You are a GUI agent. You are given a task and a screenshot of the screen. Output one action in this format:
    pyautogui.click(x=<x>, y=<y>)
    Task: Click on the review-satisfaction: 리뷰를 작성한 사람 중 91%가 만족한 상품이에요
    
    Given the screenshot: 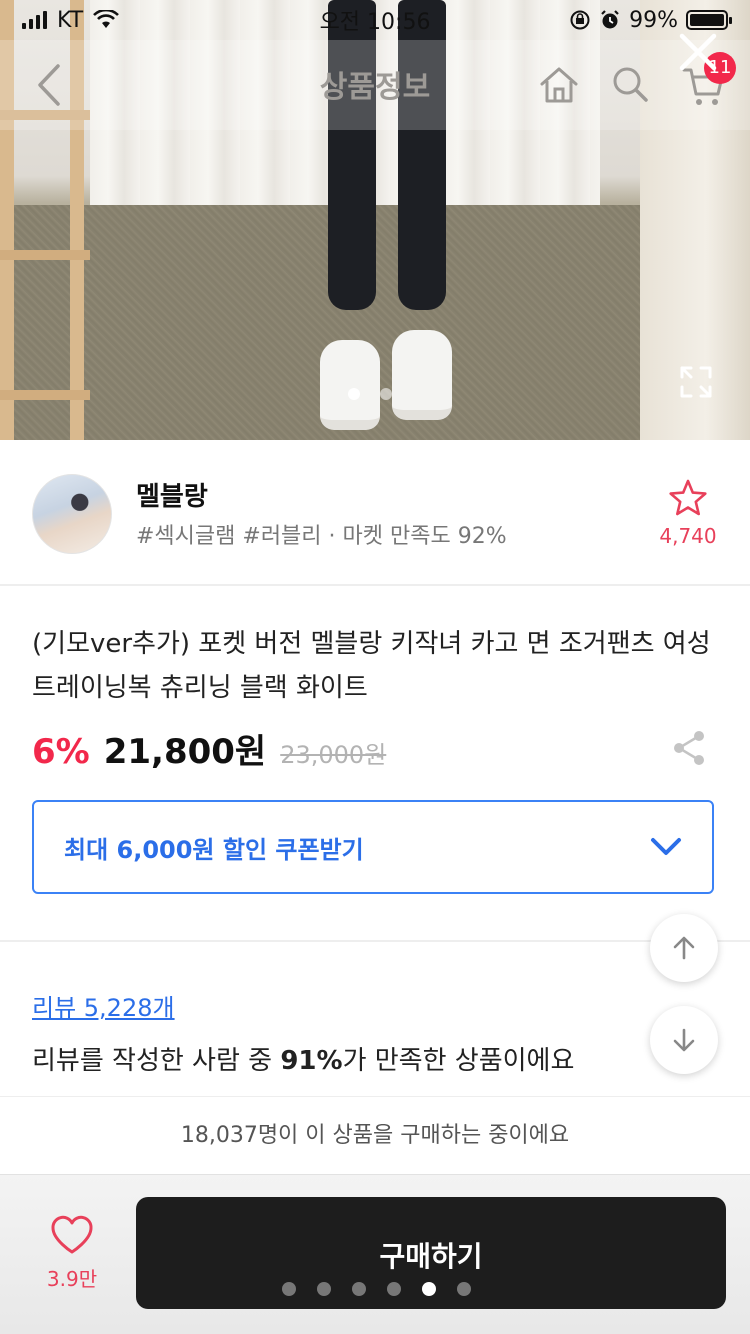 What is the action you would take?
    pyautogui.click(x=303, y=1058)
    